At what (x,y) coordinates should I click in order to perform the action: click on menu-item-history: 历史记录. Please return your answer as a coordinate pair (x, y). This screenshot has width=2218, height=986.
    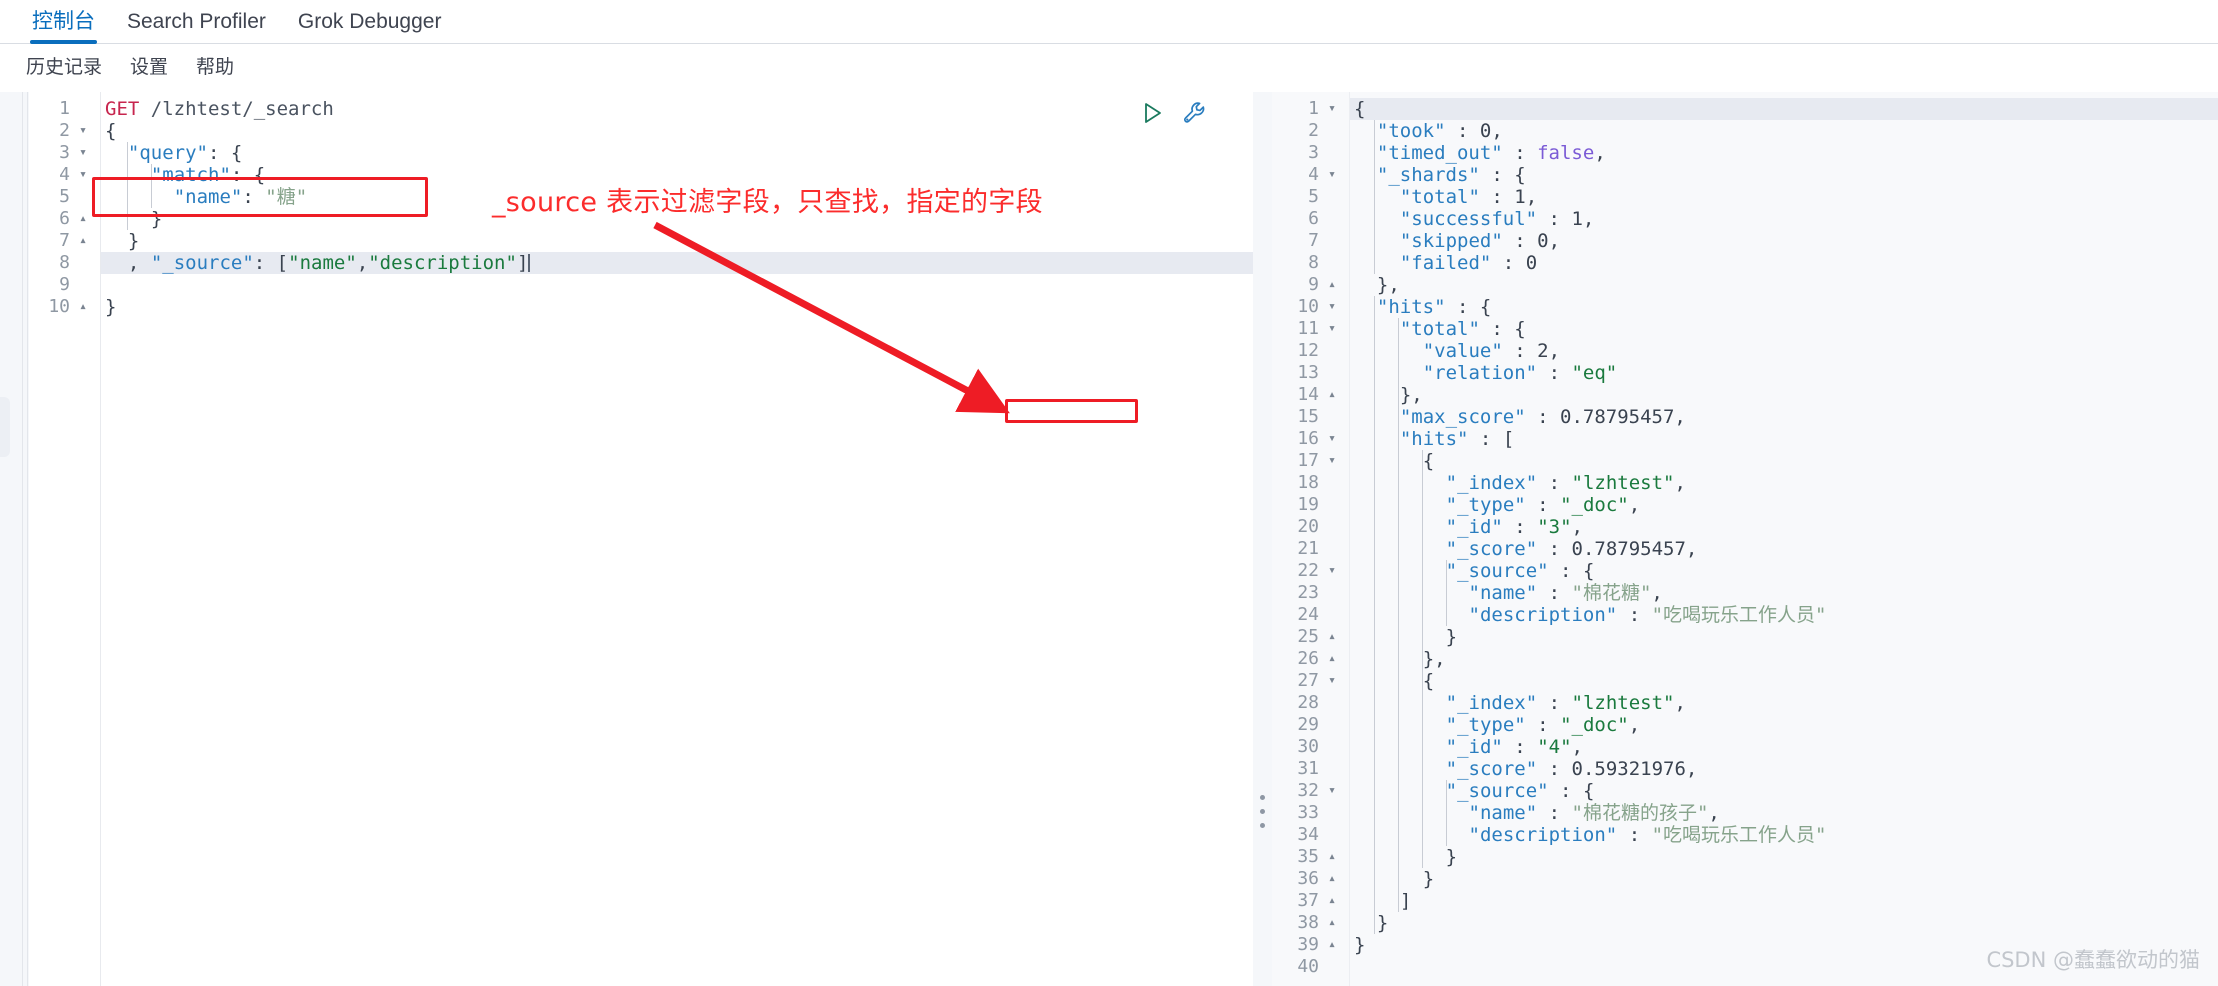
    Looking at the image, I should click on (64, 65).